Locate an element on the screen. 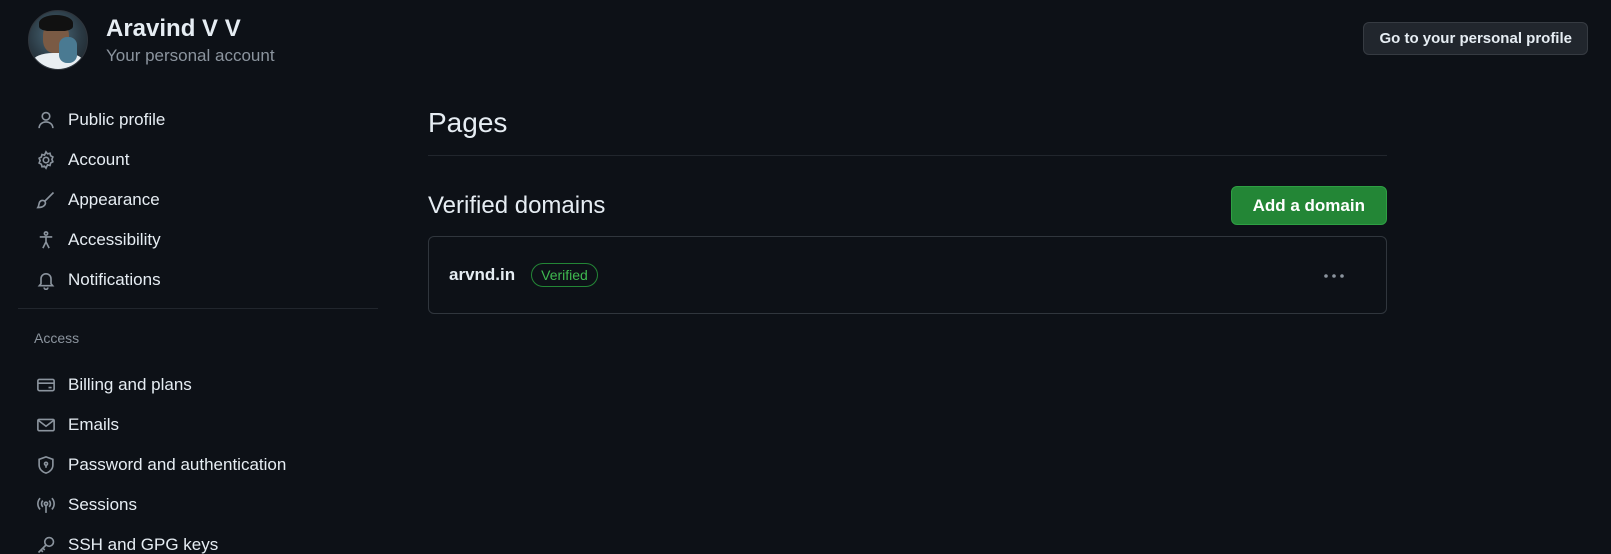 The width and height of the screenshot is (1611, 554). key-icon is located at coordinates (46, 544).